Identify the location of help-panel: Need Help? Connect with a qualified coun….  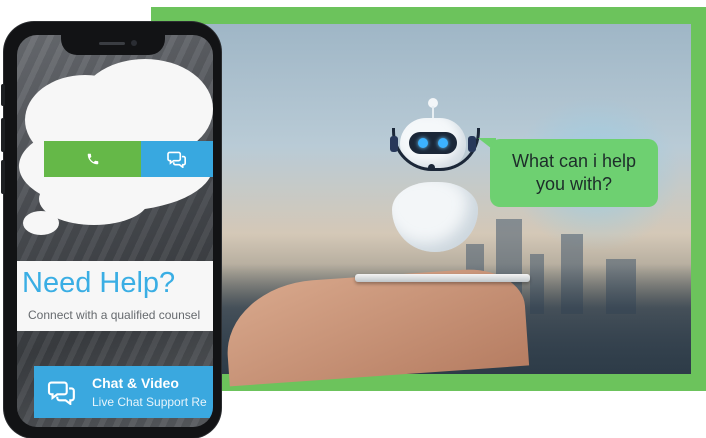
(115, 296).